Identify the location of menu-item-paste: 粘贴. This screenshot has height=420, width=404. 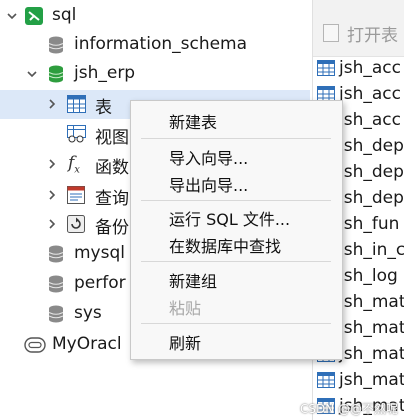
(185, 307).